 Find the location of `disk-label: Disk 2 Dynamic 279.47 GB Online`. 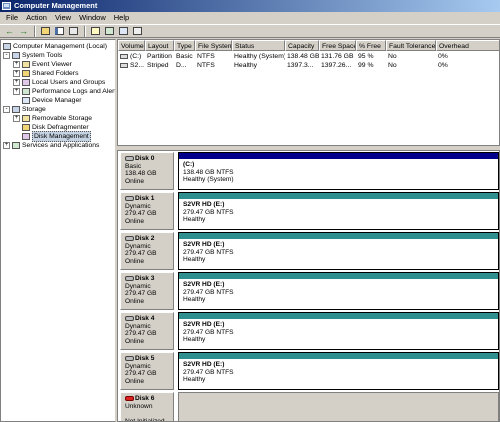

disk-label: Disk 2 Dynamic 279.47 GB Online is located at coordinates (147, 251).